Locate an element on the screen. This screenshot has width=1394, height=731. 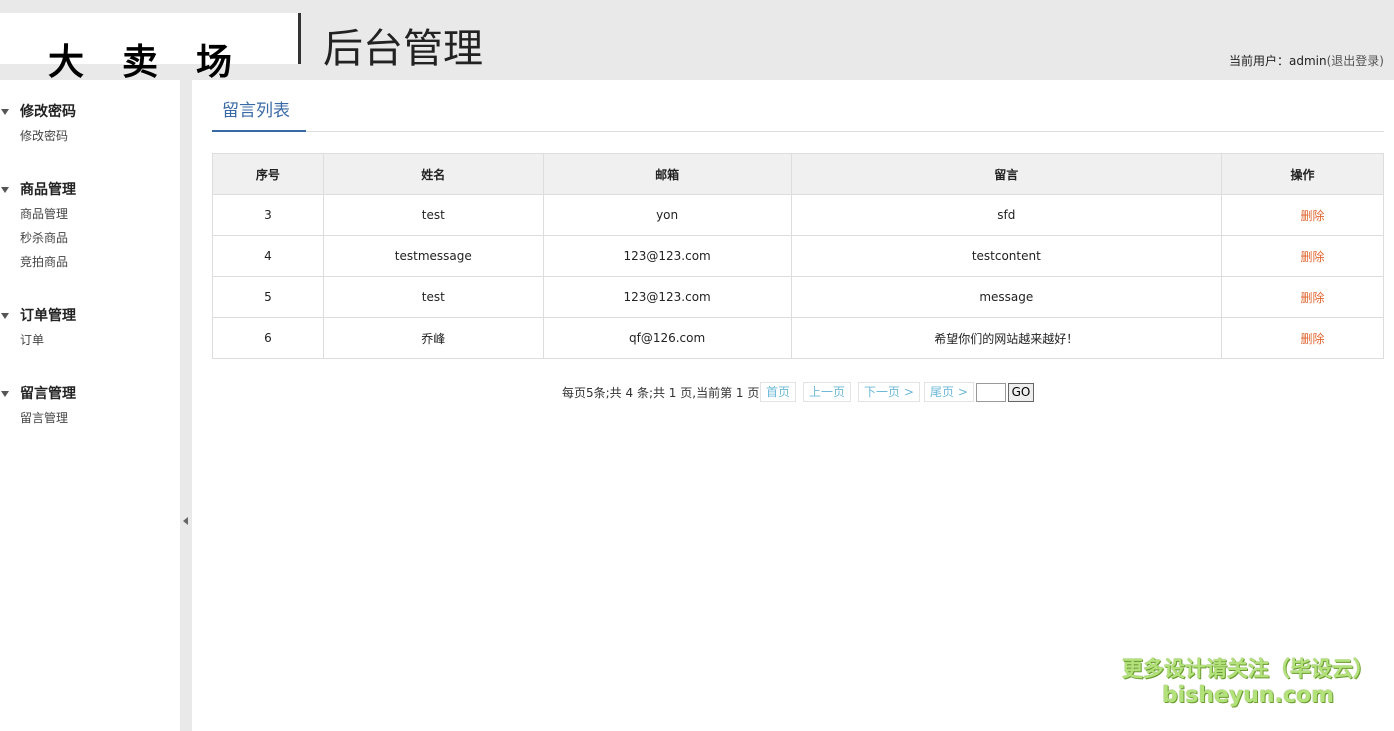
user-info: 当前用户：admin(退出登录) is located at coordinates (1306, 60).